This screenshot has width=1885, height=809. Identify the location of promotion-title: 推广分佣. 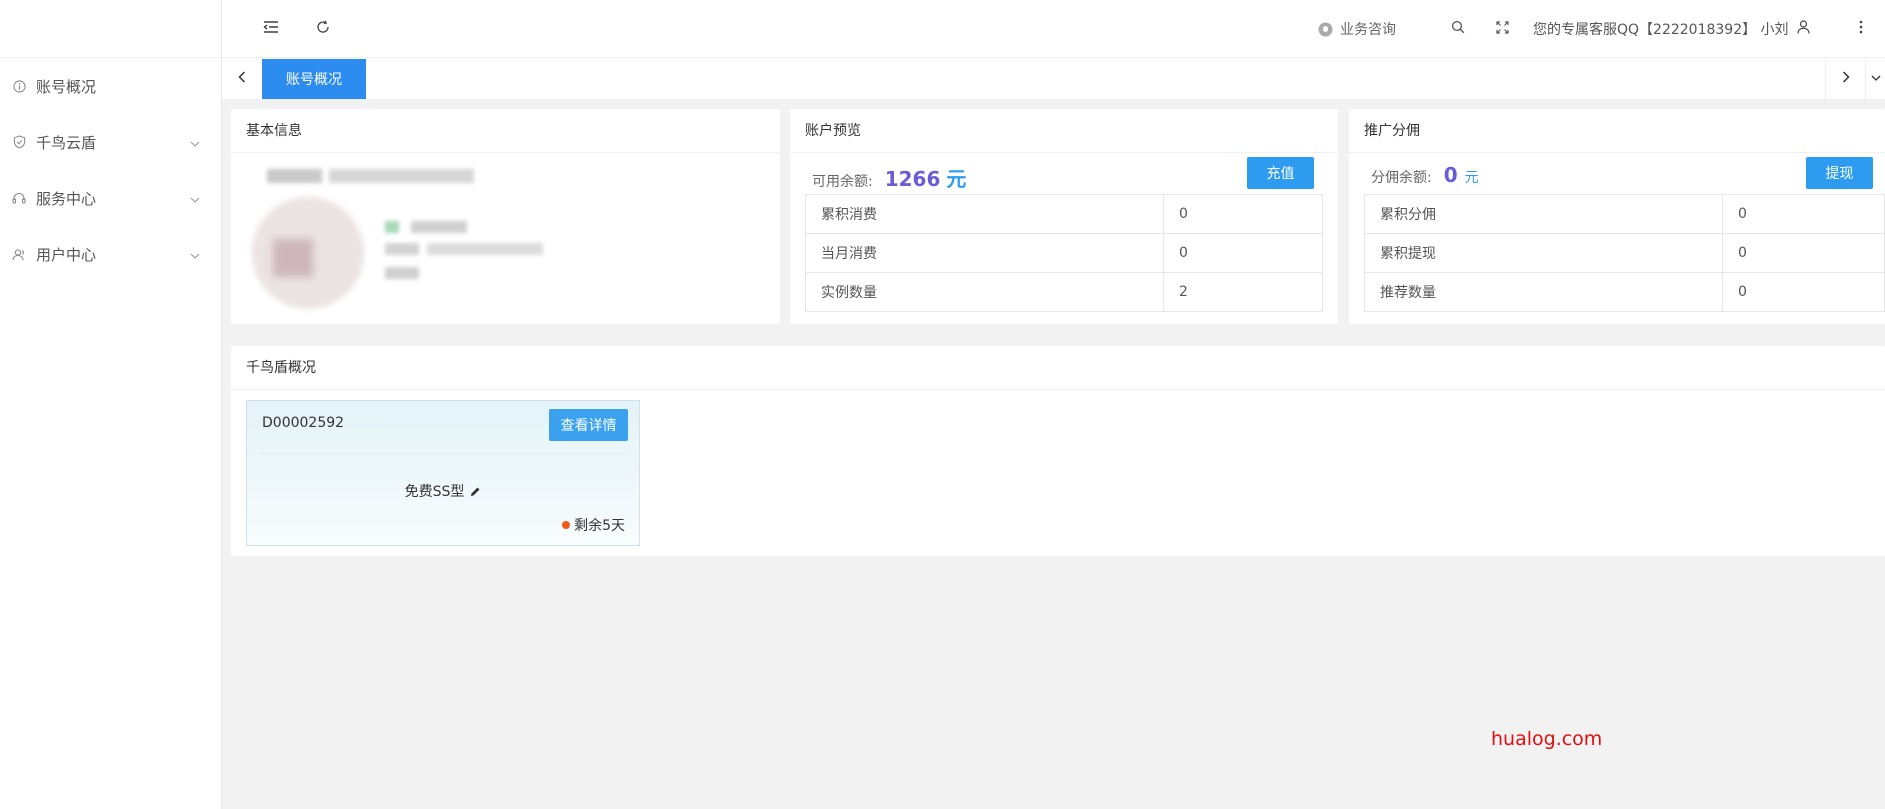
(1617, 131).